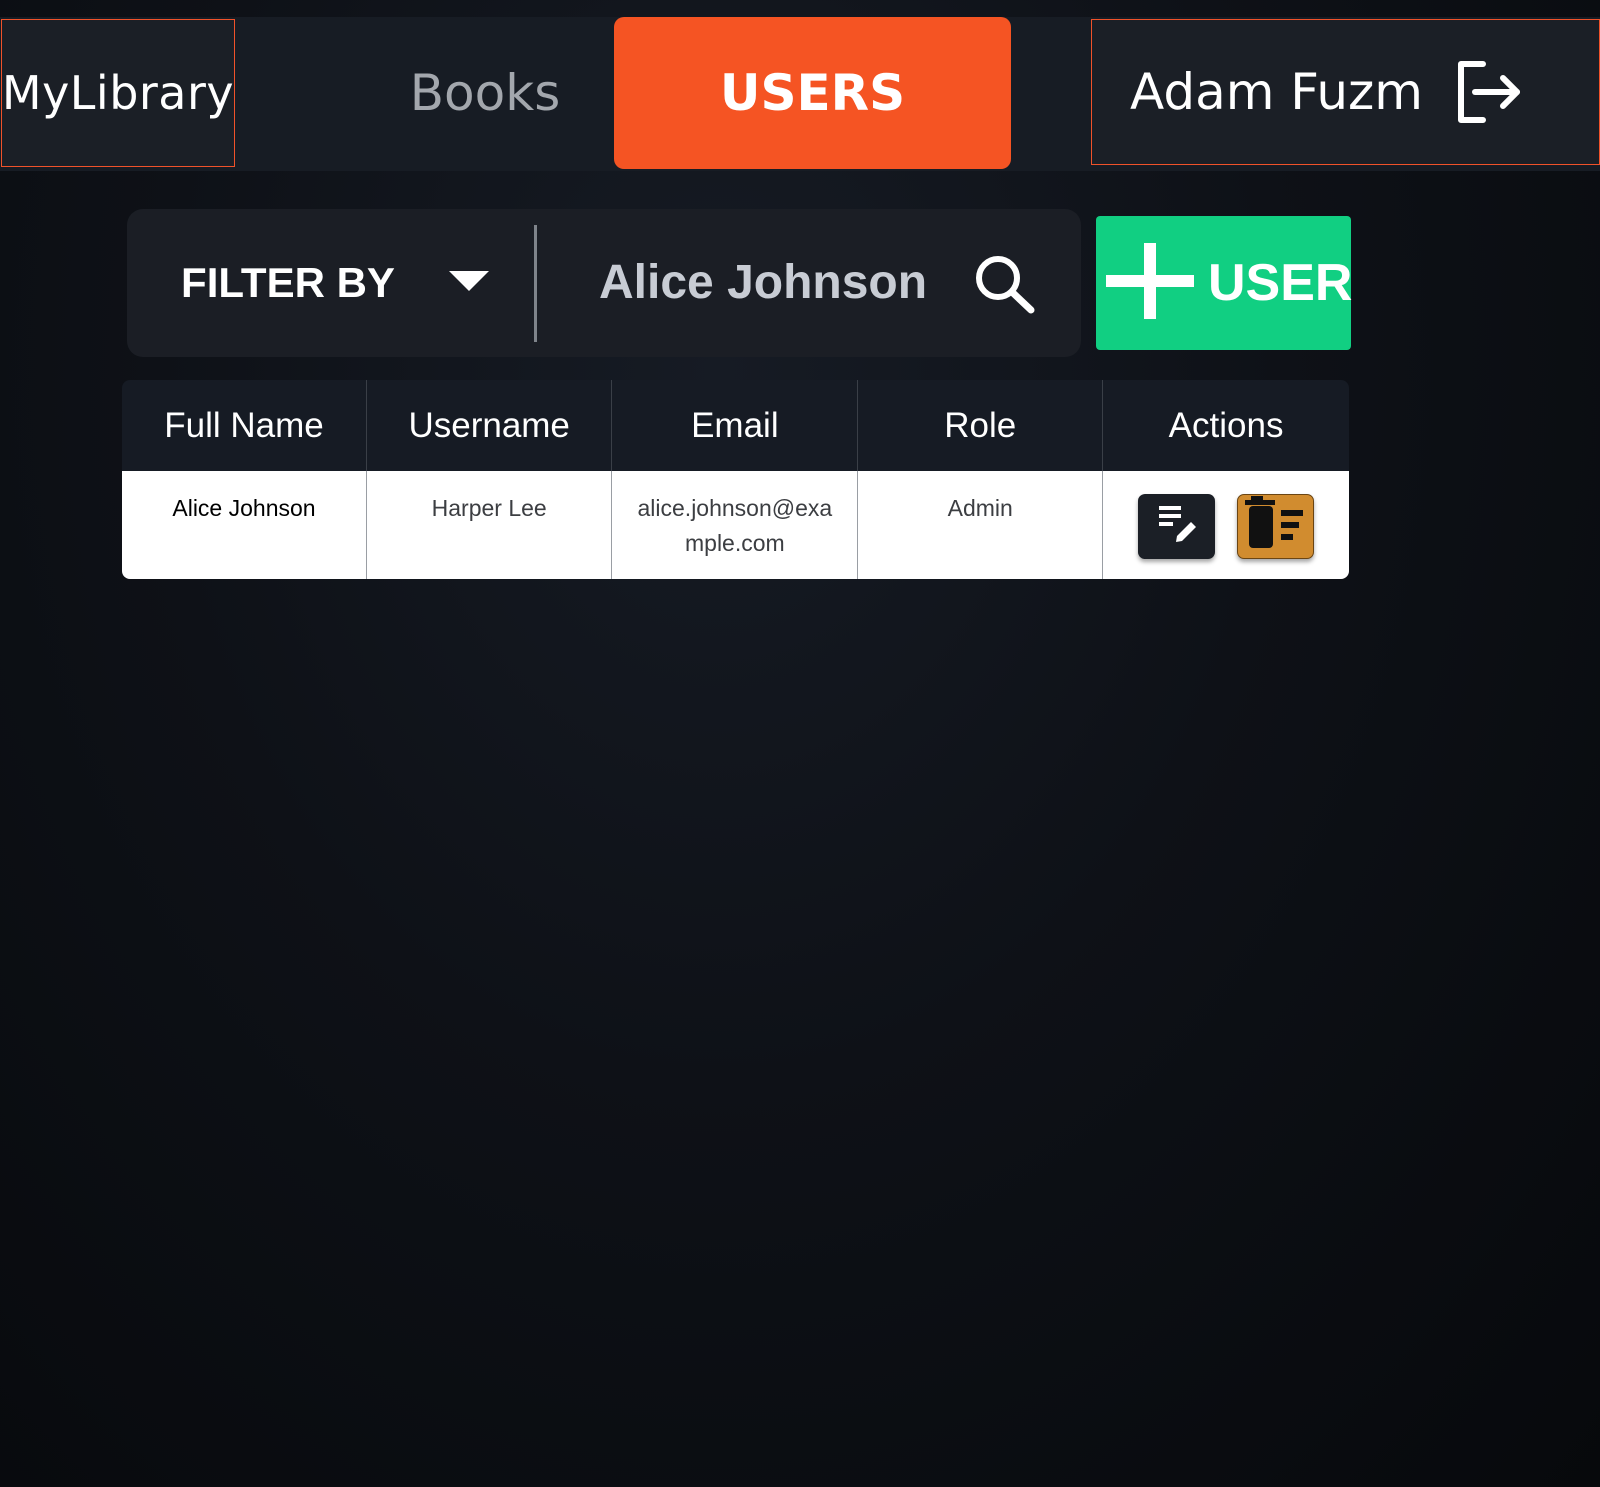 The width and height of the screenshot is (1600, 1487). What do you see at coordinates (1280, 283) in the screenshot?
I see `add-user-label: USER` at bounding box center [1280, 283].